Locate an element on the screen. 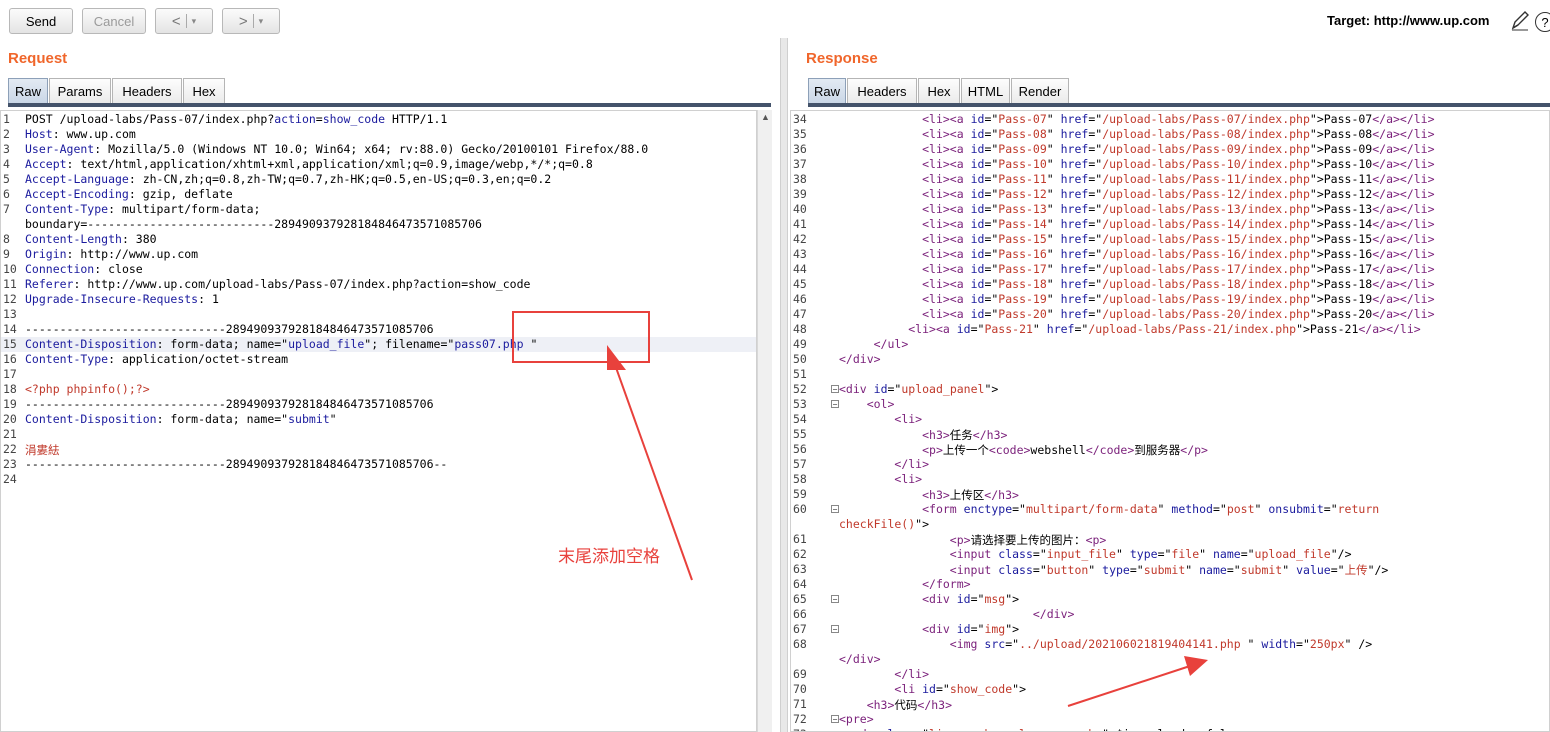 Image resolution: width=1550 pixels, height=732 pixels. line-number: 45 is located at coordinates (800, 284).